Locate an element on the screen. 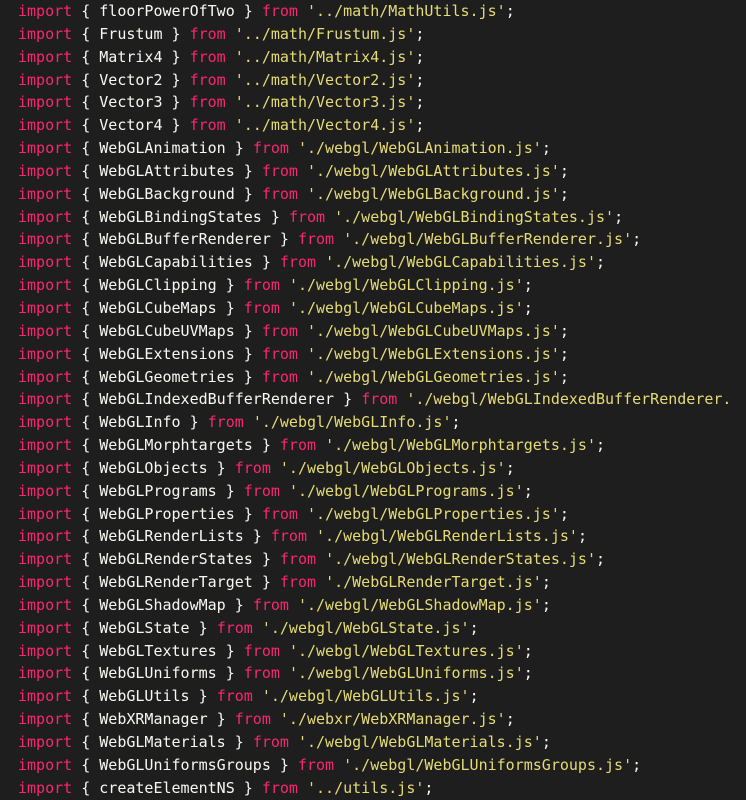 The image size is (746, 800). module-path: '../utils.js' is located at coordinates (366, 787).